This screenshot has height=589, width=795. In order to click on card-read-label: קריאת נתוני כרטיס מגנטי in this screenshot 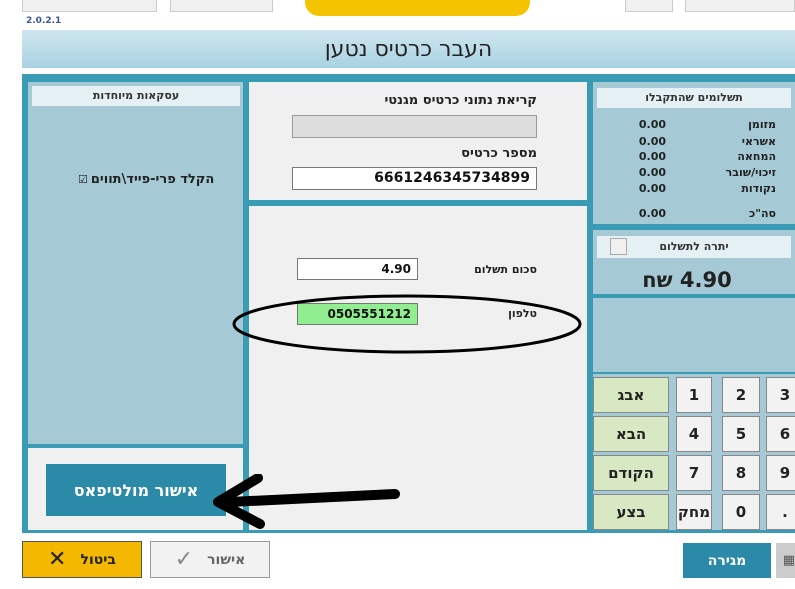, I will do `click(460, 100)`.